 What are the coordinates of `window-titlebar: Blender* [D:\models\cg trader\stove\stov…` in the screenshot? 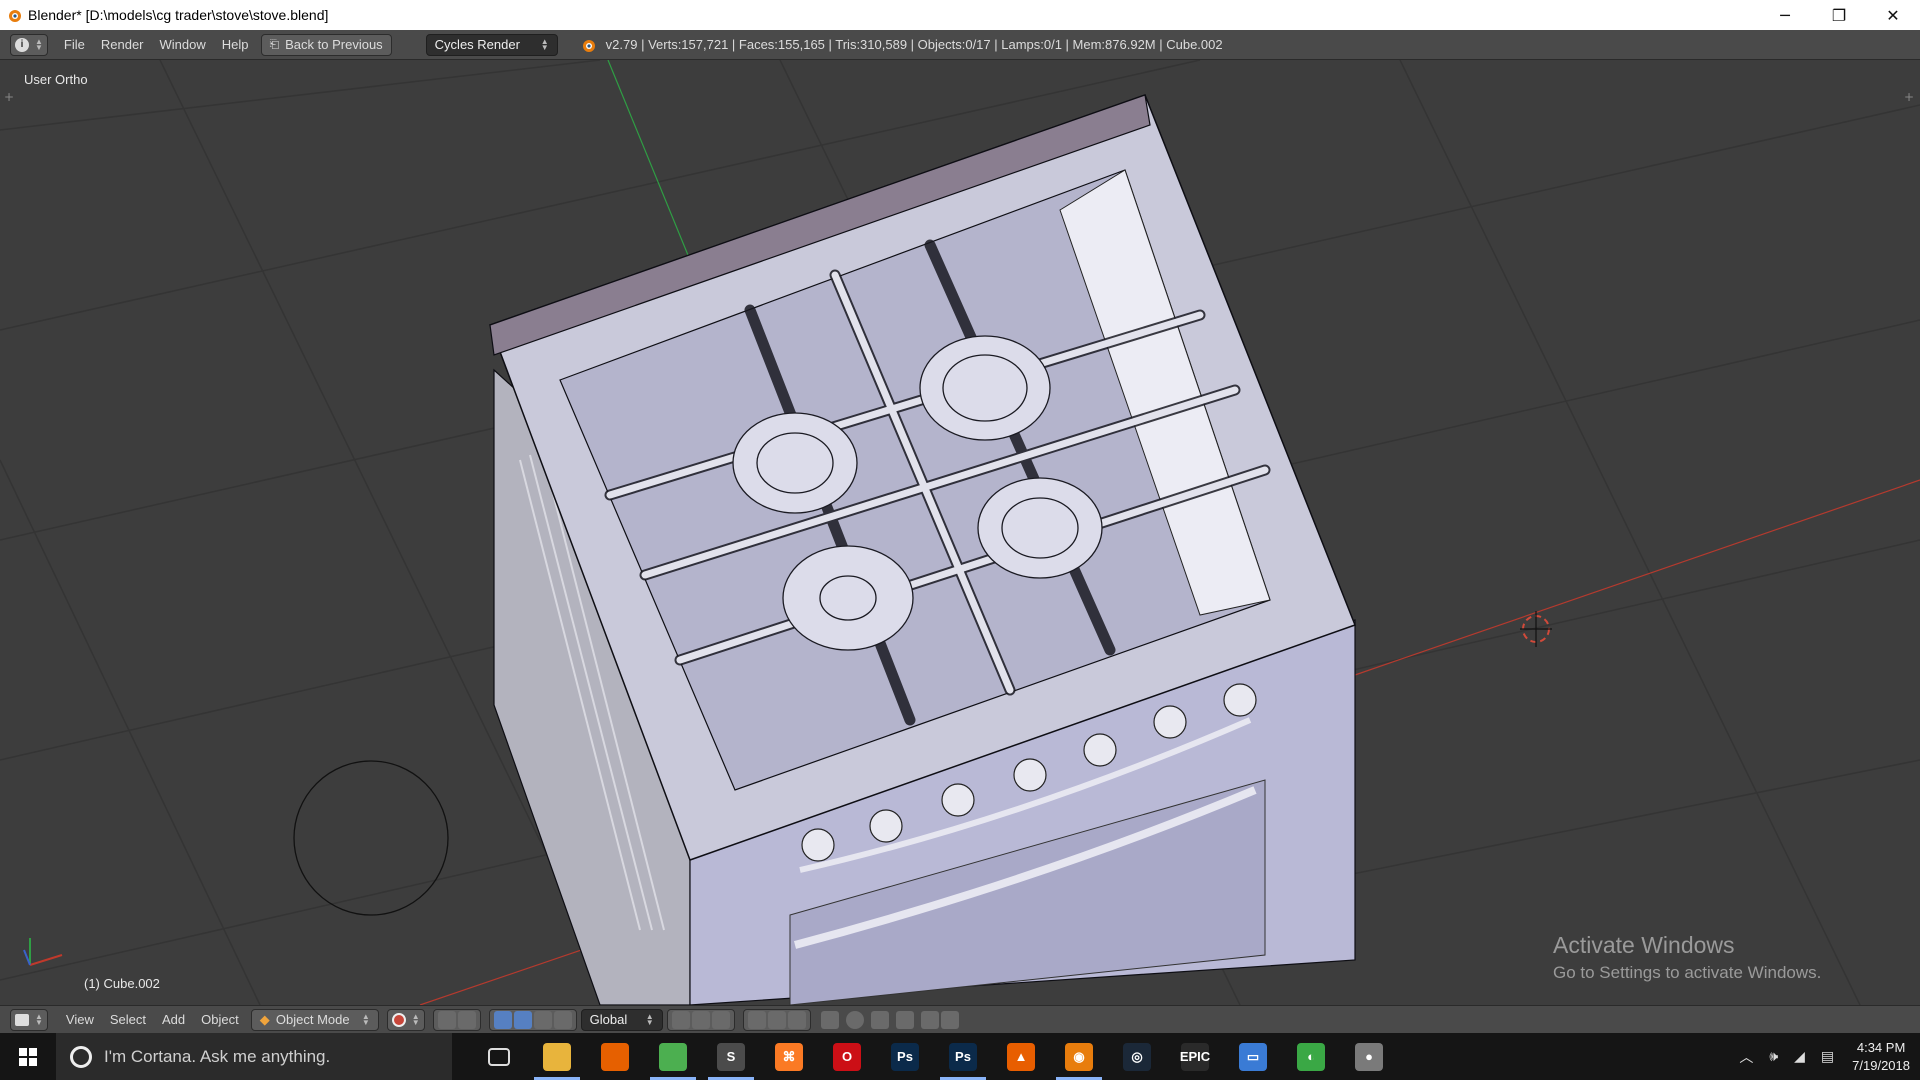 It's located at (960, 15).